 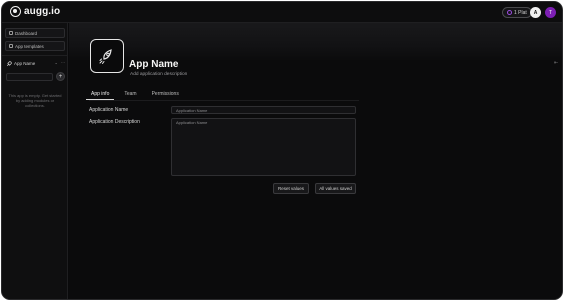 What do you see at coordinates (25, 63) in the screenshot?
I see `sidebar-app-title: App Name` at bounding box center [25, 63].